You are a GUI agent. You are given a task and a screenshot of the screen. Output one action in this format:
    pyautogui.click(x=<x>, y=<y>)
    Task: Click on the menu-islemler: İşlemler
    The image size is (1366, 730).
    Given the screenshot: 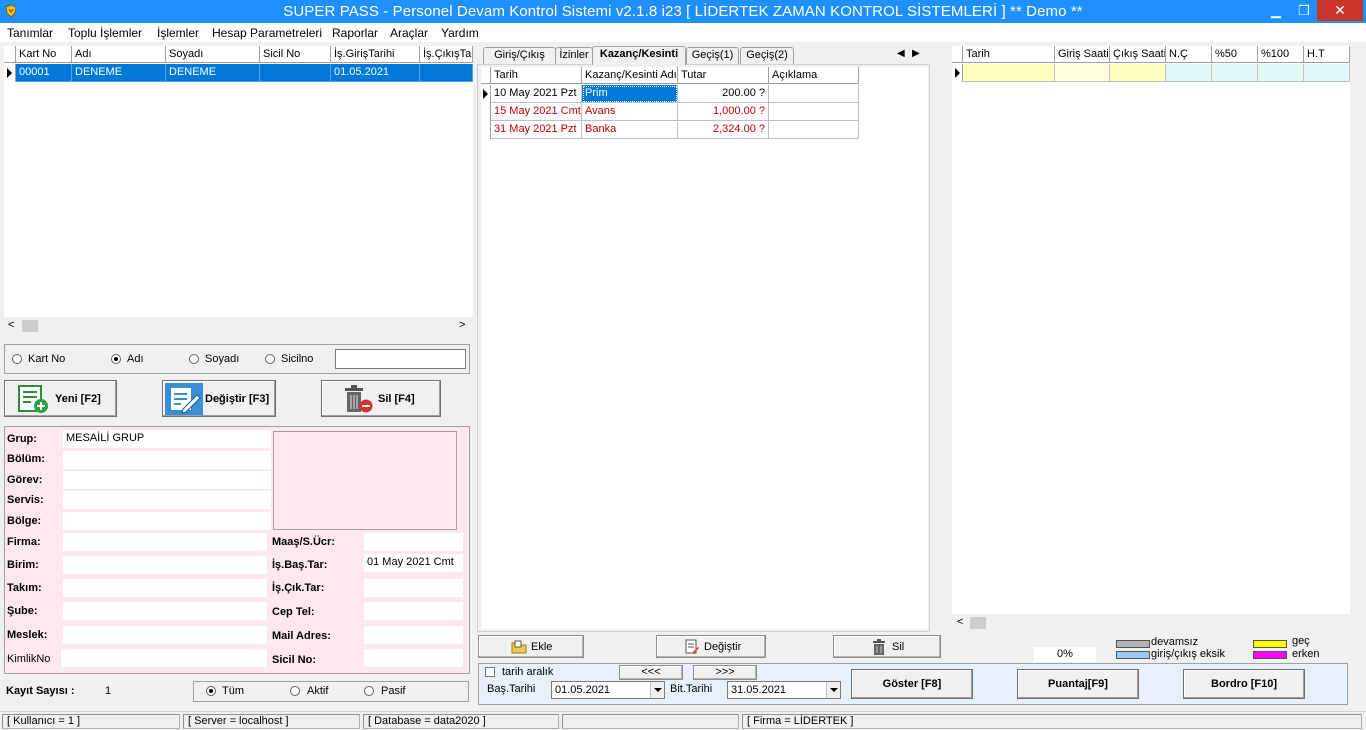 What is the action you would take?
    pyautogui.click(x=178, y=33)
    